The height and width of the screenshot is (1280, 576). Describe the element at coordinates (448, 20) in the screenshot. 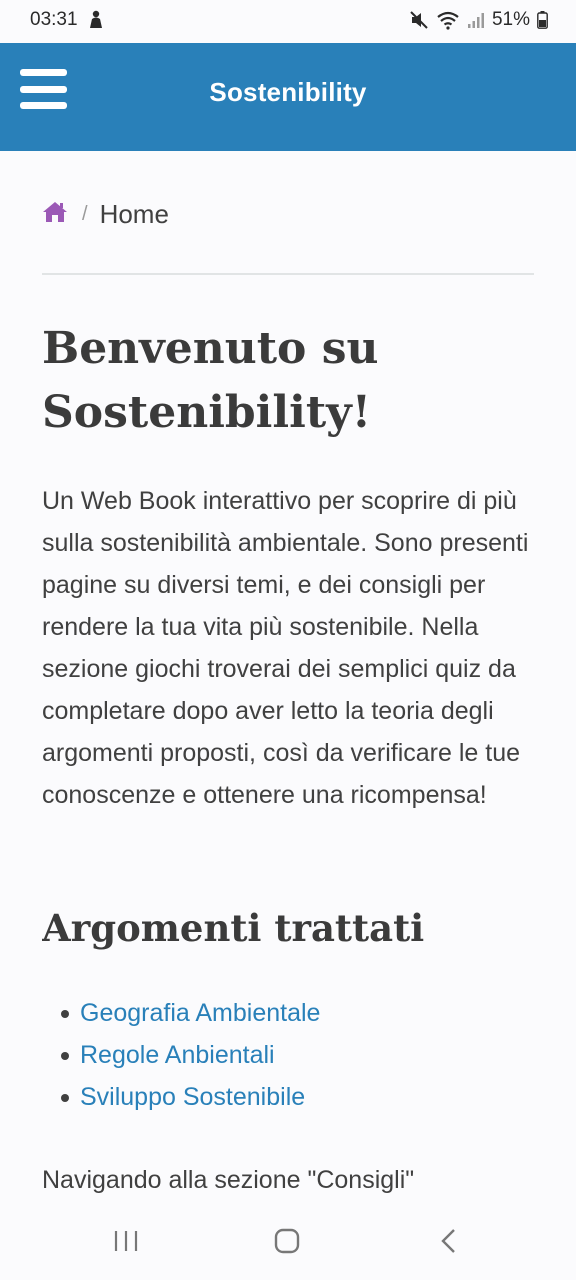

I see `wifi-icon` at that location.